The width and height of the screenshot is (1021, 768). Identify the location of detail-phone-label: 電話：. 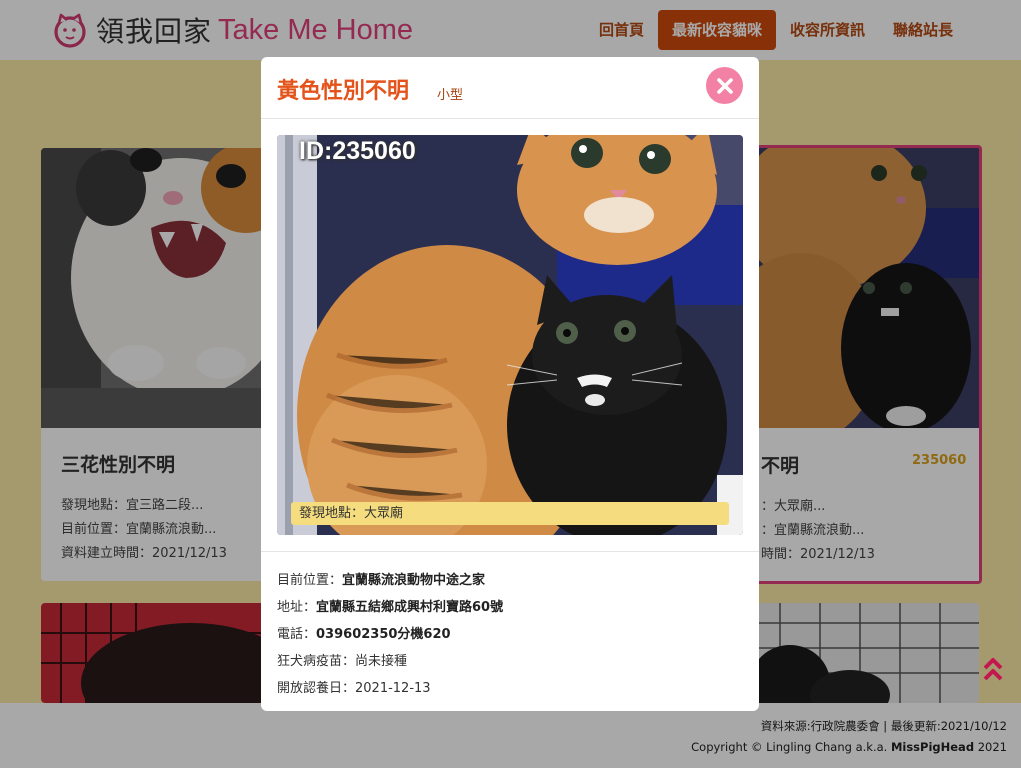
(297, 634).